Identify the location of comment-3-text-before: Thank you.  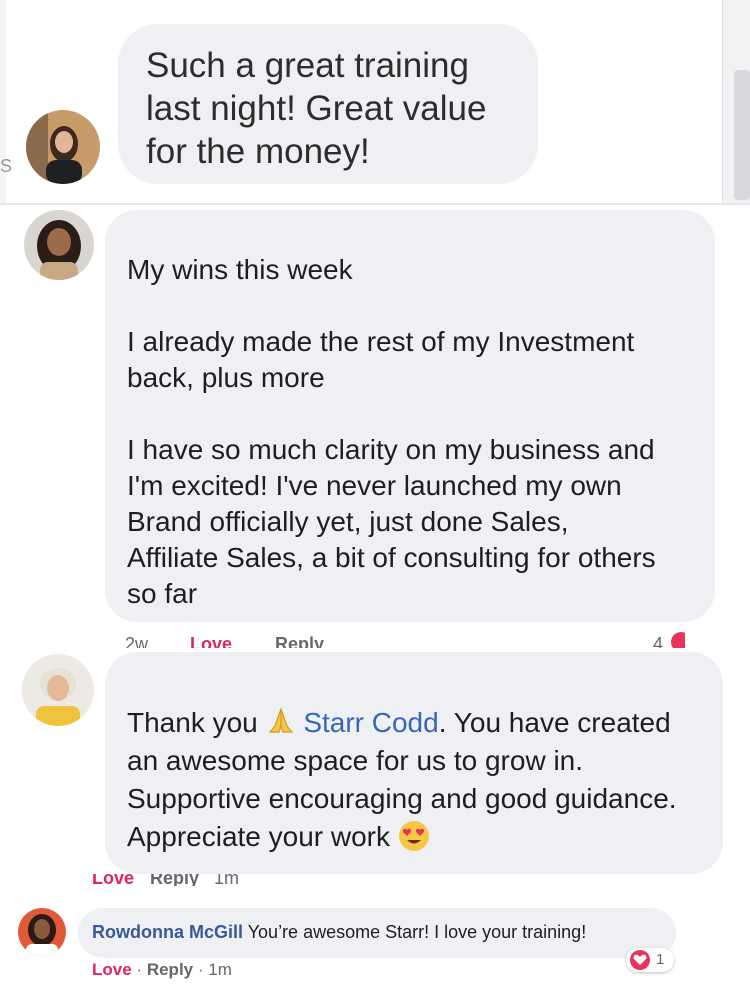
(192, 722).